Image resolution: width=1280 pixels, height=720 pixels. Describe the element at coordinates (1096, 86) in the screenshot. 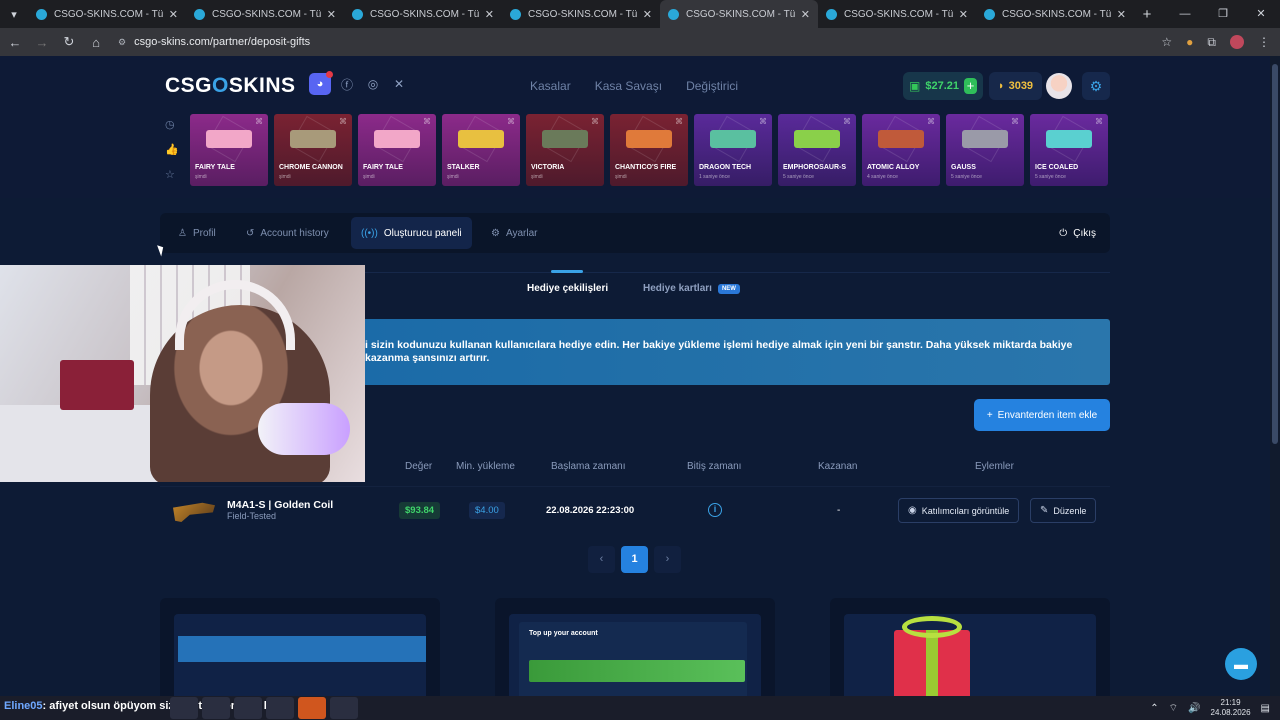

I see `settings-gear-button: ⚙` at that location.